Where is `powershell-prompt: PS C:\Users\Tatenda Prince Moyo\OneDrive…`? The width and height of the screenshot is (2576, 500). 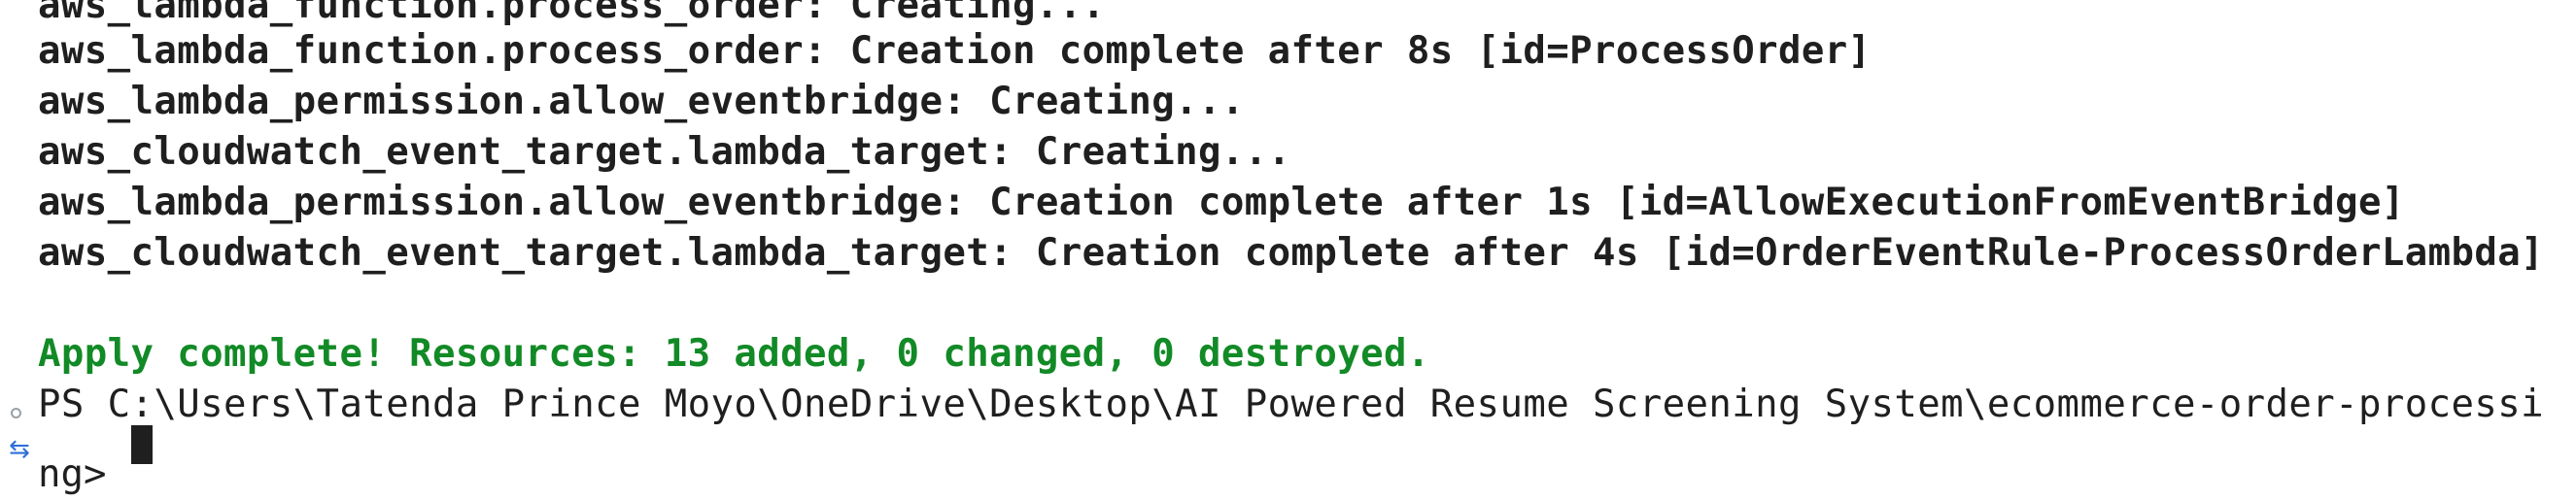 powershell-prompt: PS C:\Users\Tatenda Prince Moyo\OneDrive… is located at coordinates (1292, 404).